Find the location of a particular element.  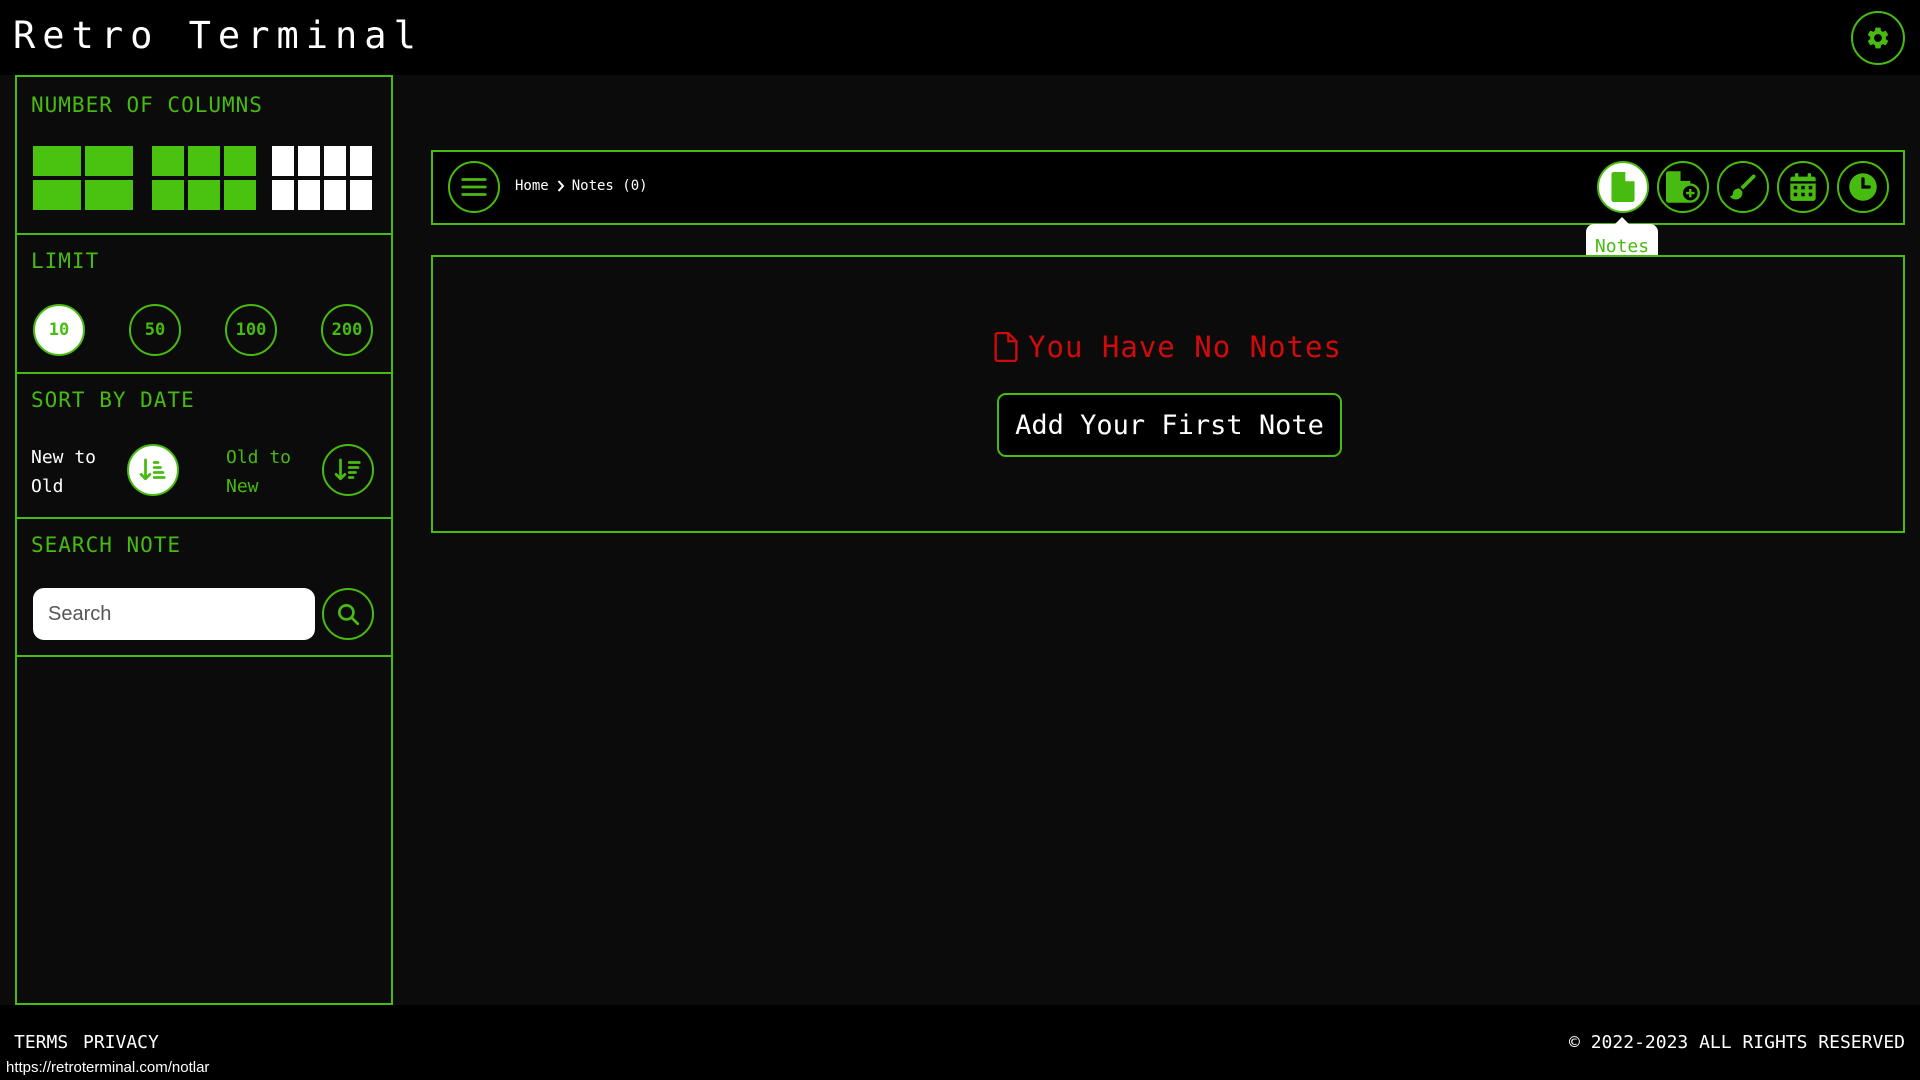

draw-tool-button is located at coordinates (1743, 187).